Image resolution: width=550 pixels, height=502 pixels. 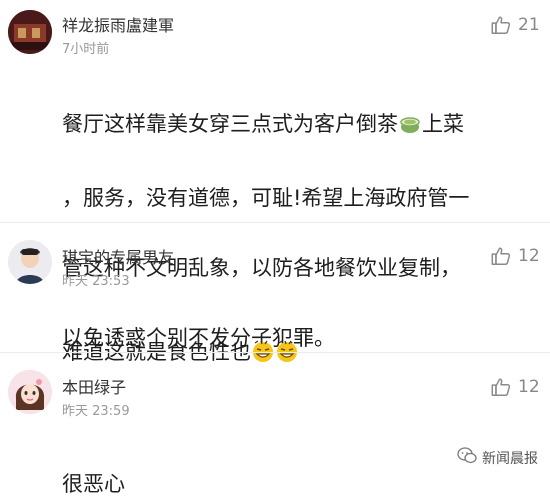 I want to click on comment-text-line: 上菜, so click(x=443, y=124).